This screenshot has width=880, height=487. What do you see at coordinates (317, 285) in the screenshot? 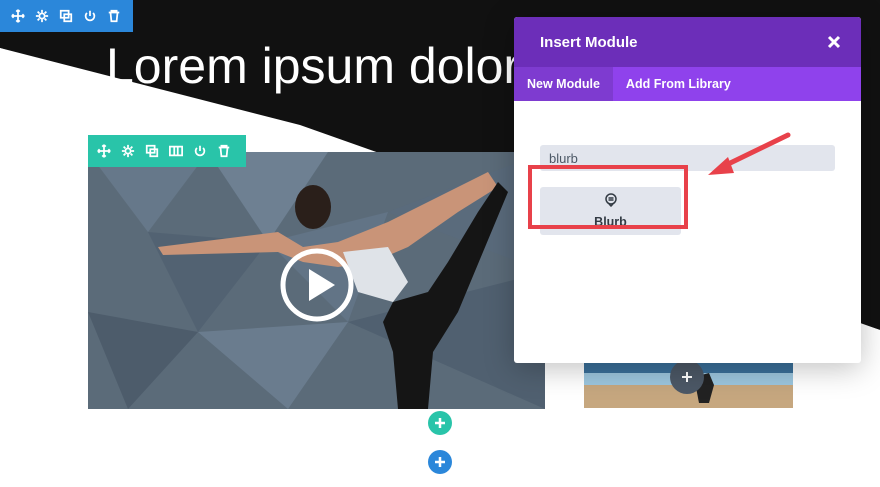
I see `play-icon` at bounding box center [317, 285].